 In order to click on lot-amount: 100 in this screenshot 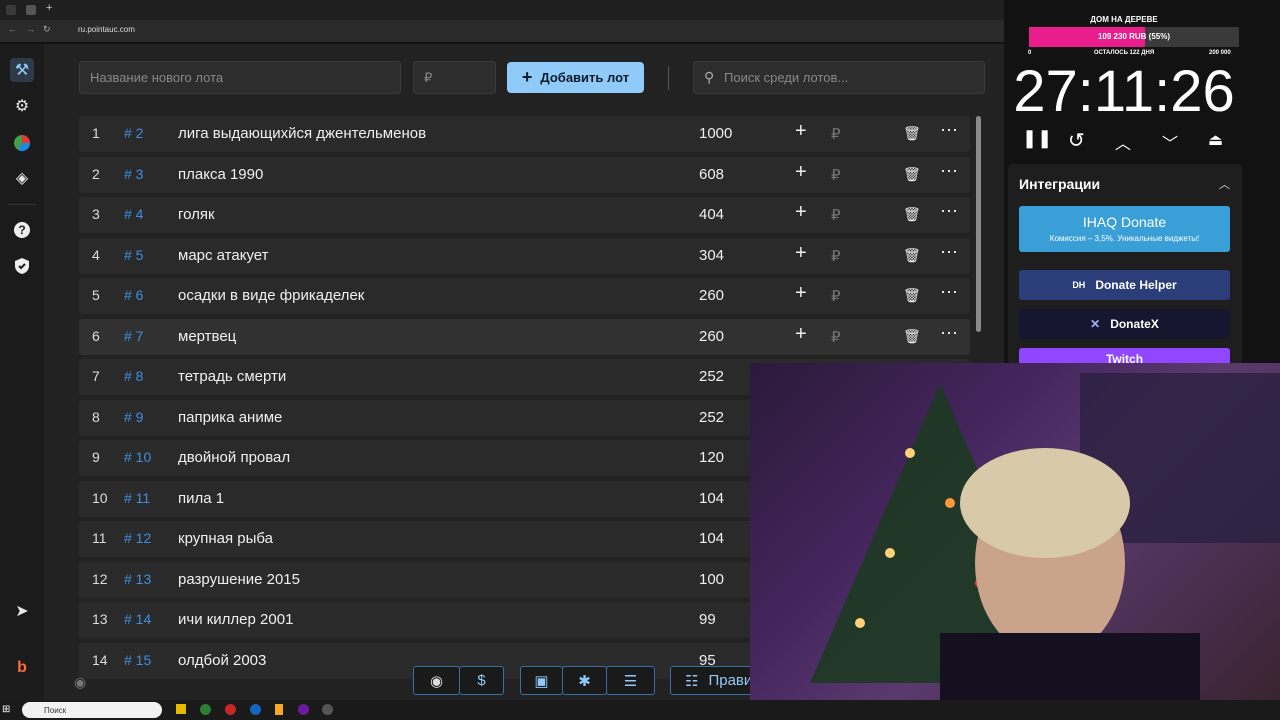, I will do `click(711, 579)`.